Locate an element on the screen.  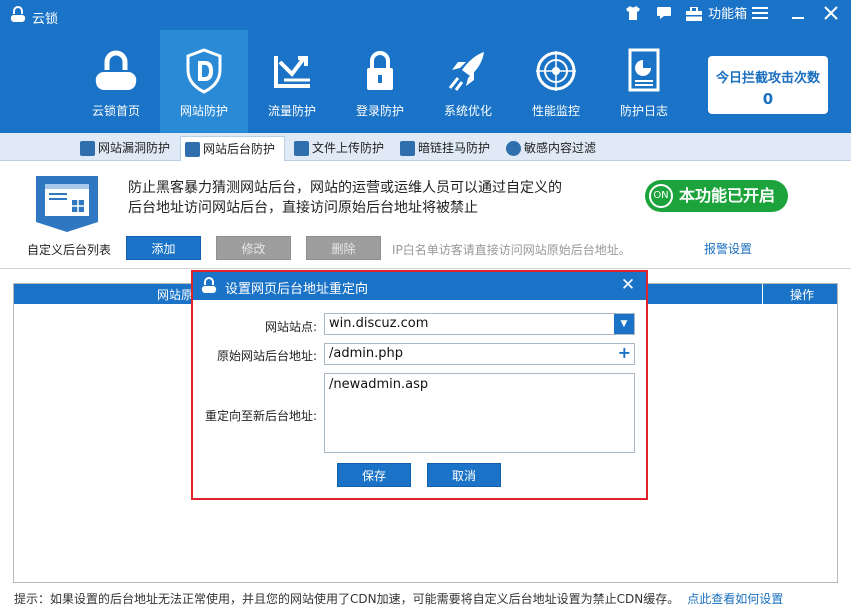
add-button: 添加 is located at coordinates (163, 248).